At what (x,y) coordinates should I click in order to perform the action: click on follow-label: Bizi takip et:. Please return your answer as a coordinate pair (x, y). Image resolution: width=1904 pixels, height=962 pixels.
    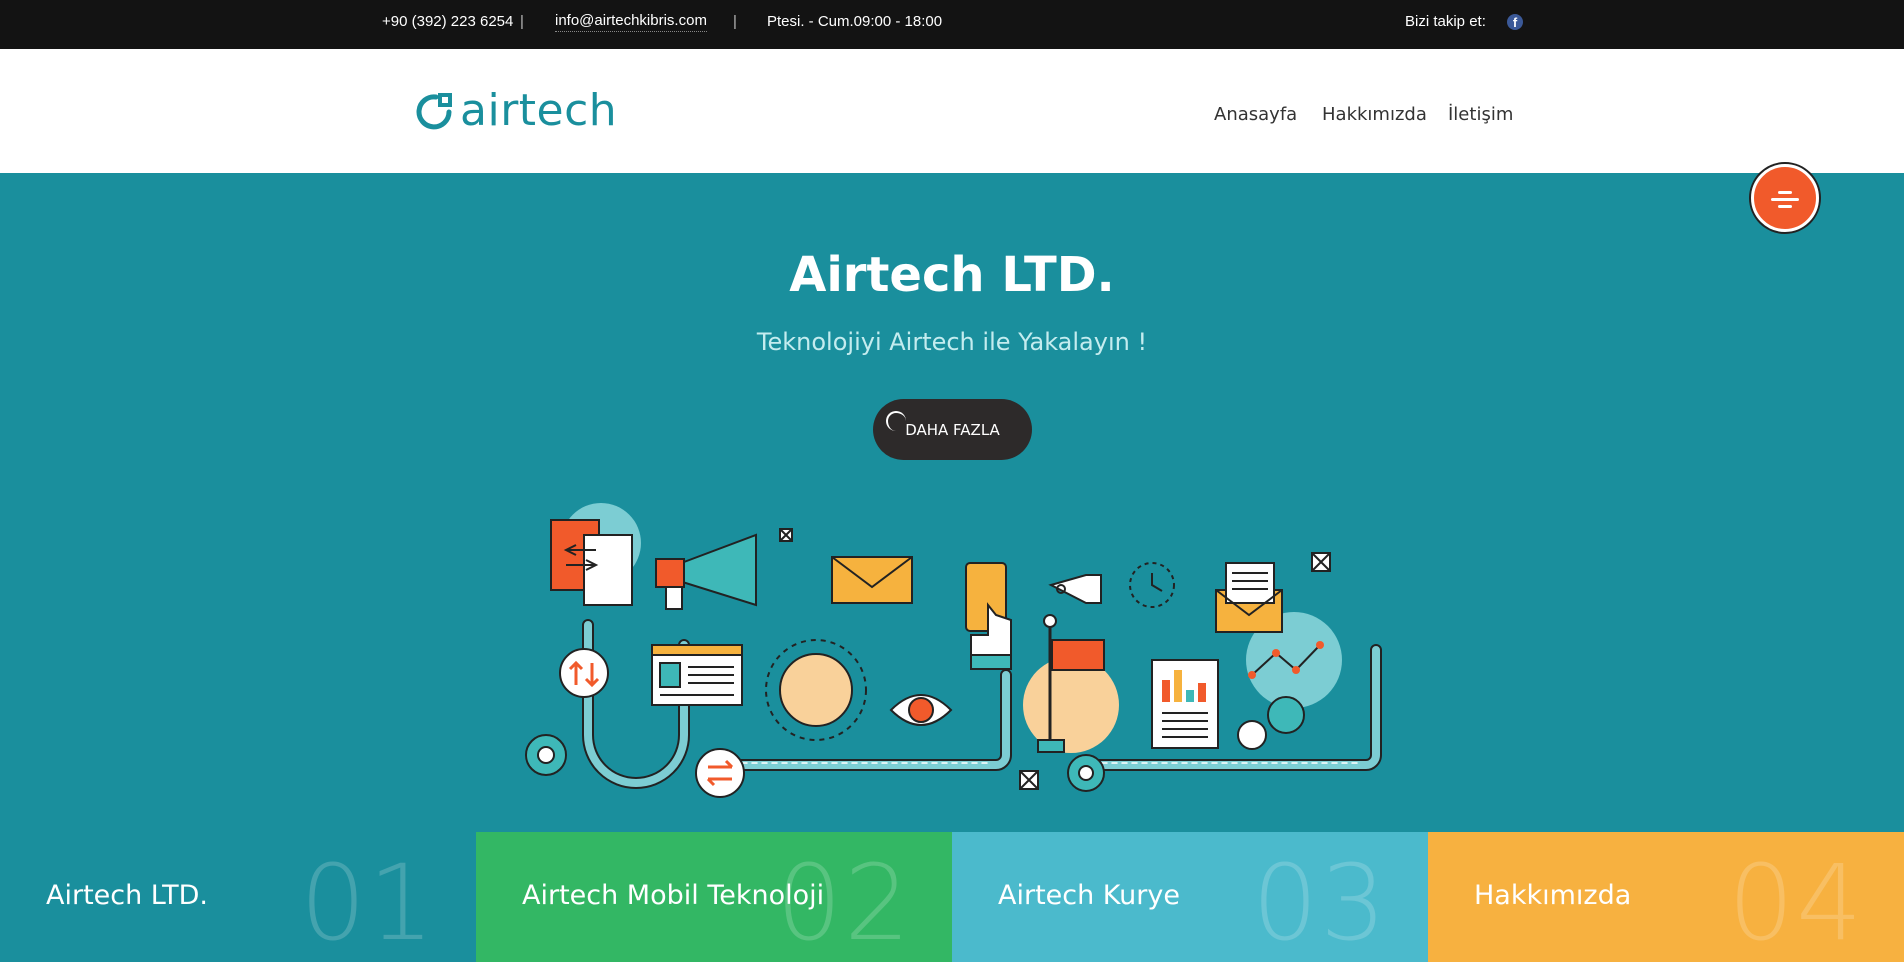
    Looking at the image, I should click on (1445, 21).